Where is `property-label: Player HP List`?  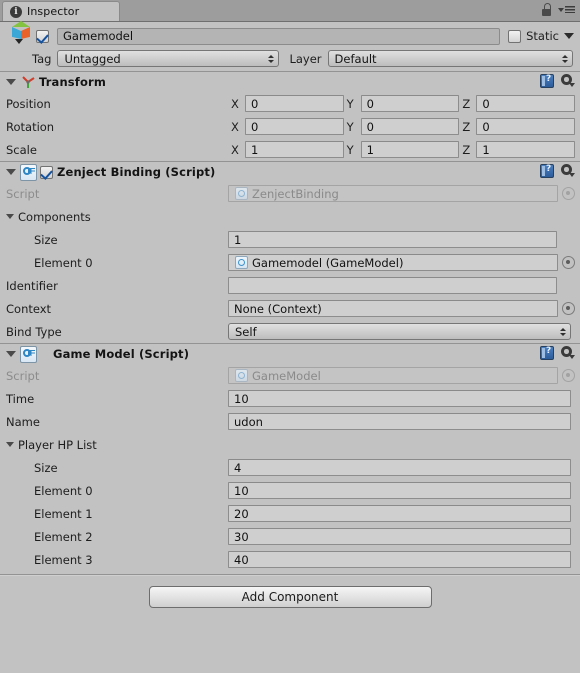
property-label: Player HP List is located at coordinates (57, 444).